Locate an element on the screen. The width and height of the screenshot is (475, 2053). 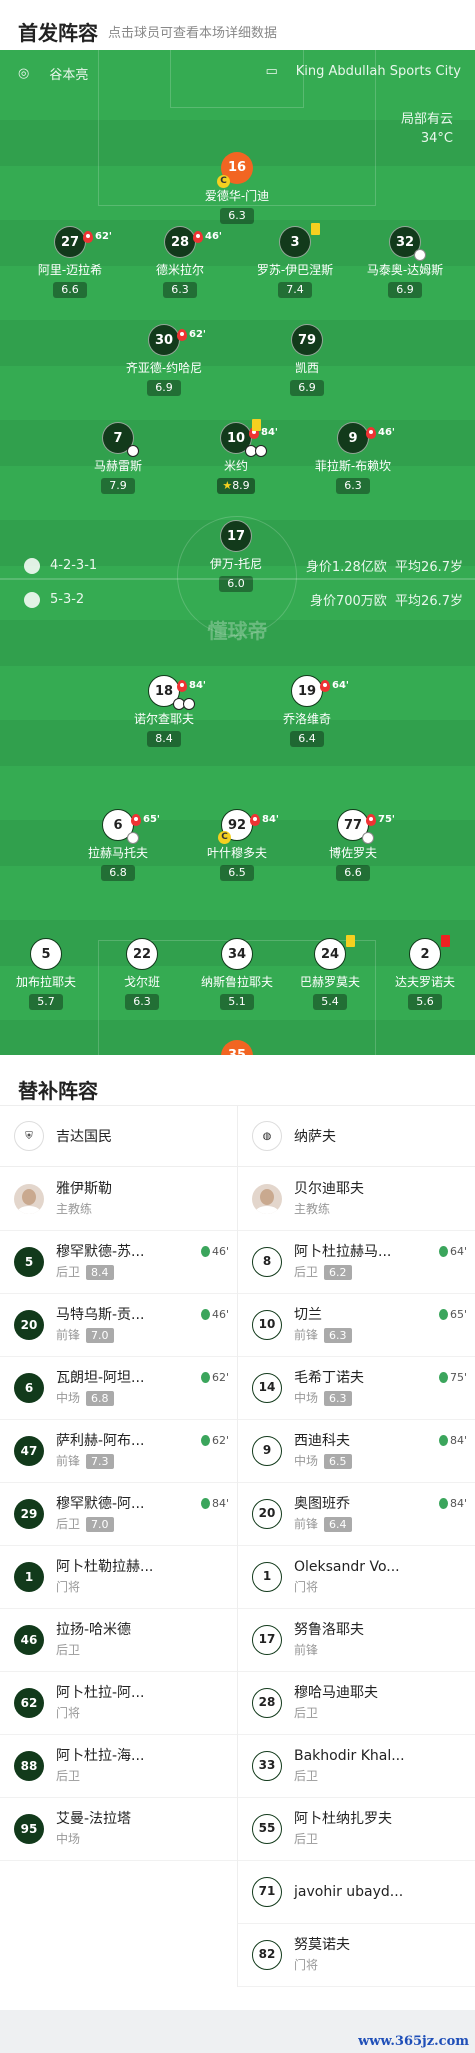
jersey-number: 9 46' is located at coordinates (366, 438).